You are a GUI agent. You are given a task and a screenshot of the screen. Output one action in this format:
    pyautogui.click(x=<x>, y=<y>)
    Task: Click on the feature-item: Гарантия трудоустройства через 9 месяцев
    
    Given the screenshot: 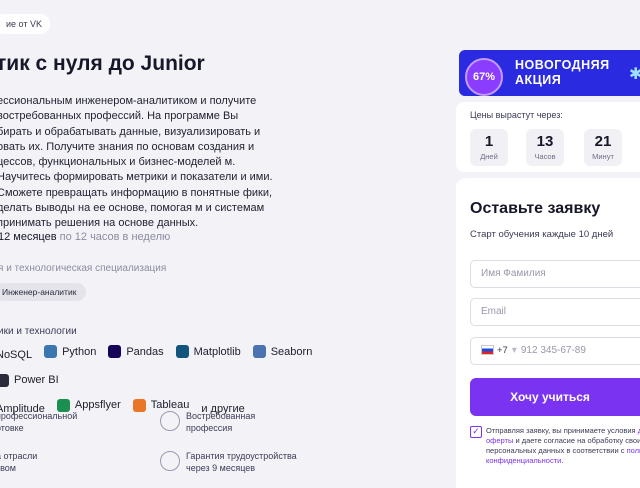 What is the action you would take?
    pyautogui.click(x=228, y=462)
    